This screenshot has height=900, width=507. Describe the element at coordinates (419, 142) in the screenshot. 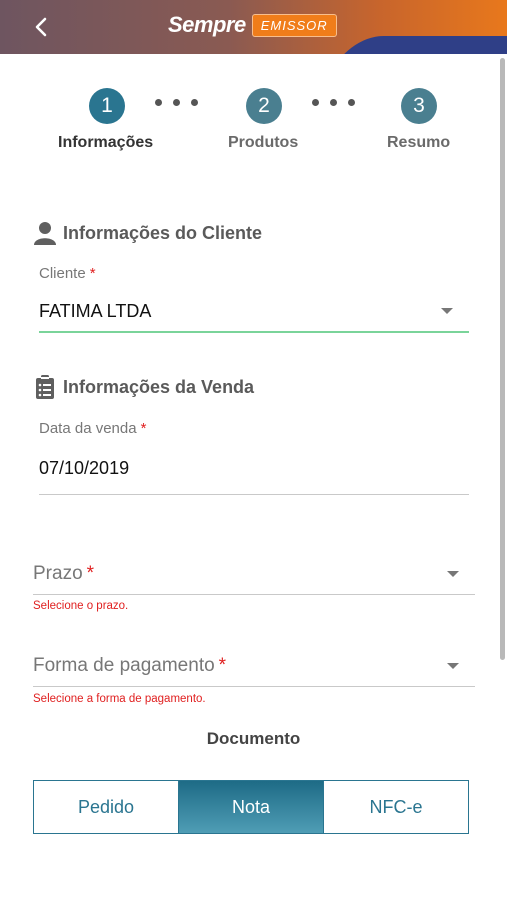

I see `step-3-label: Resumo` at that location.